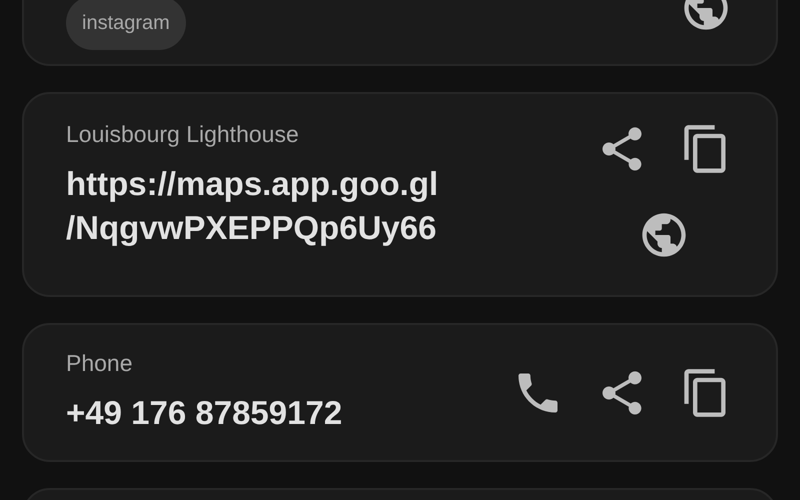 This screenshot has width=800, height=500. I want to click on tag-chip: instagram, so click(126, 25).